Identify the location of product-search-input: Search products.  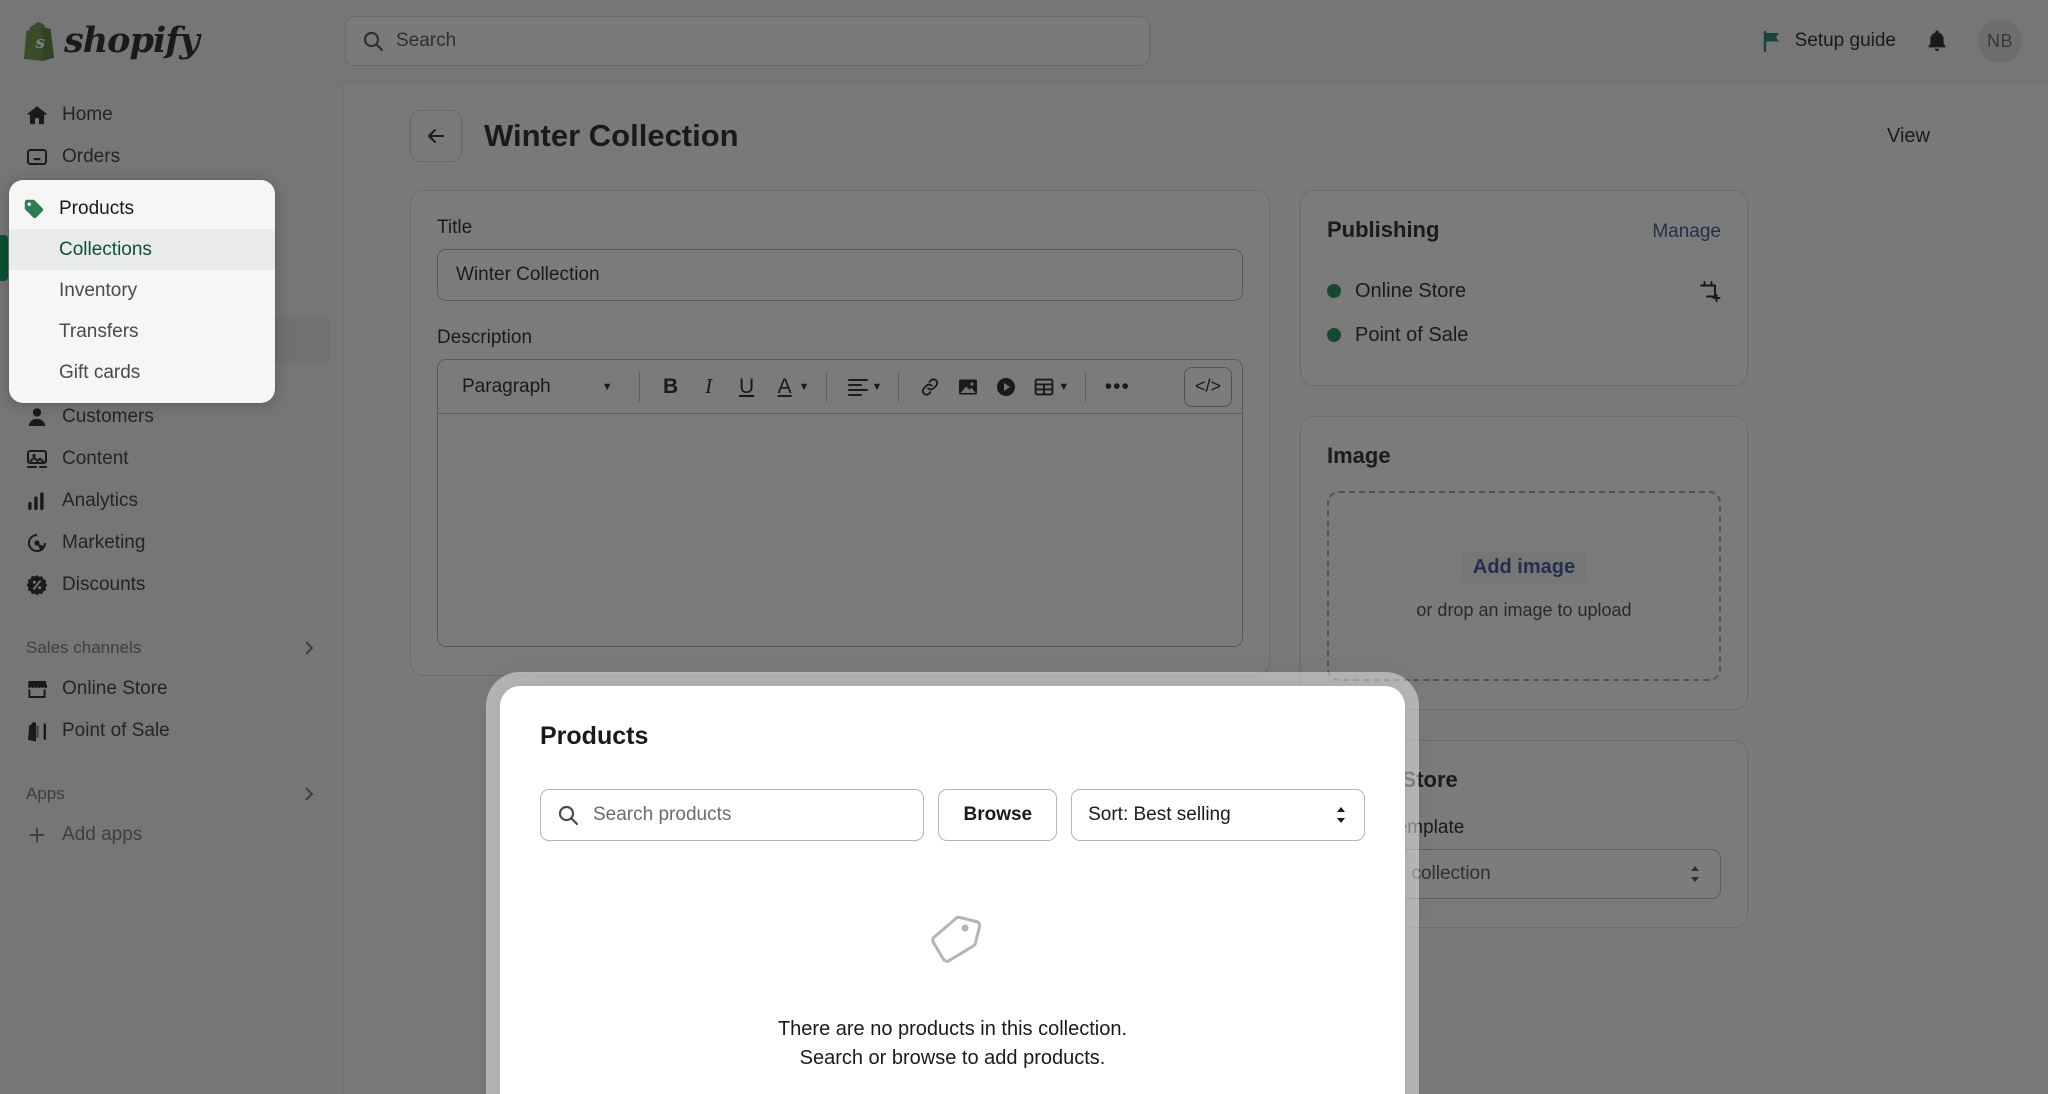
(732, 815).